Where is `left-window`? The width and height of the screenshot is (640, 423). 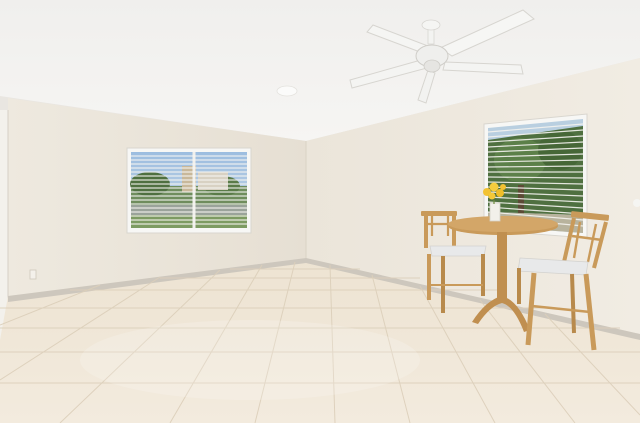 left-window is located at coordinates (189, 190).